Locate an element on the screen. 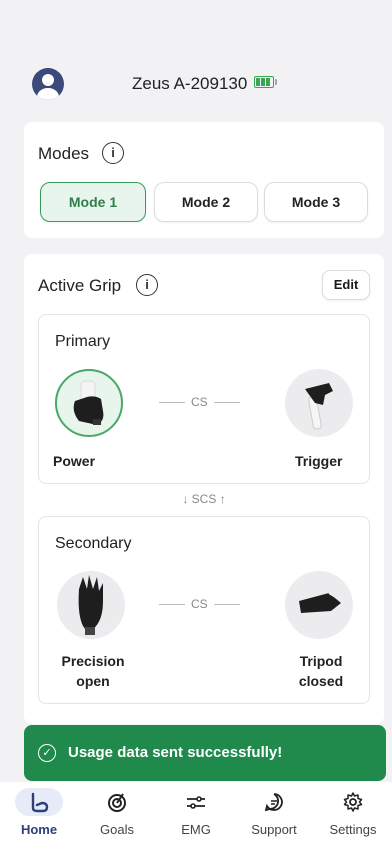  tab-home: Home is located at coordinates (39, 813).